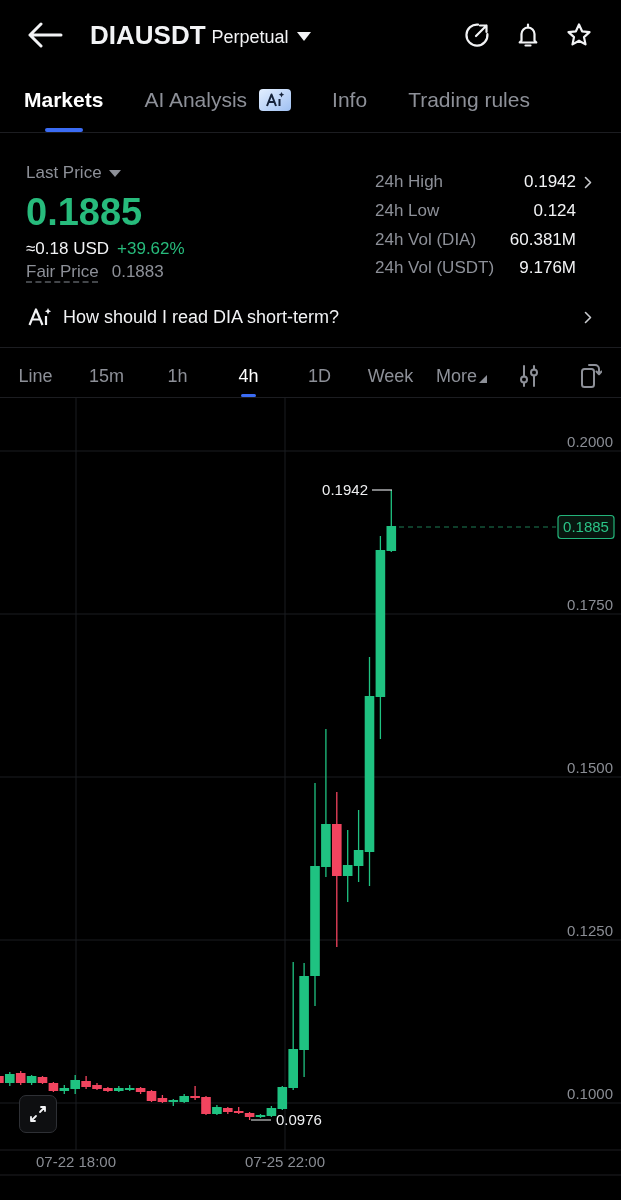 This screenshot has height=1200, width=621. I want to click on expand-icon, so click(38, 1114).